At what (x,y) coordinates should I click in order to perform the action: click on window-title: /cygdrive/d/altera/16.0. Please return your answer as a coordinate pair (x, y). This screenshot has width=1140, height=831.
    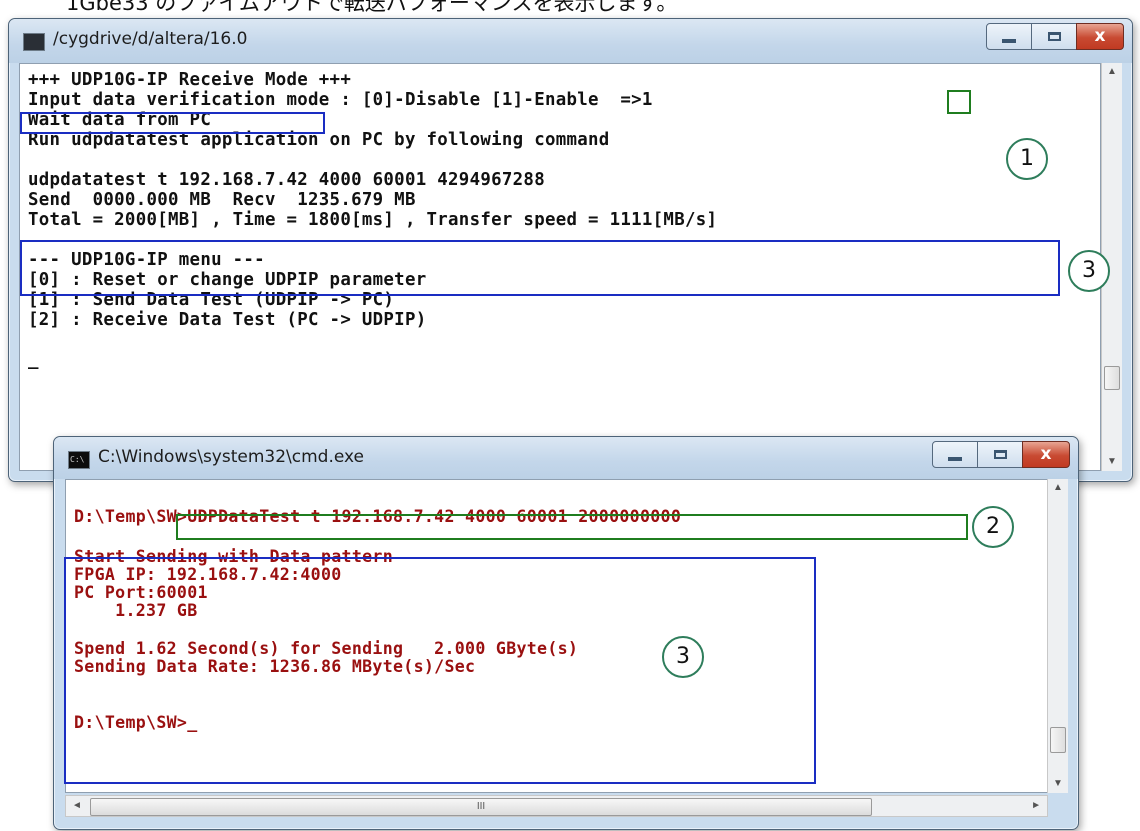
    Looking at the image, I should click on (150, 39).